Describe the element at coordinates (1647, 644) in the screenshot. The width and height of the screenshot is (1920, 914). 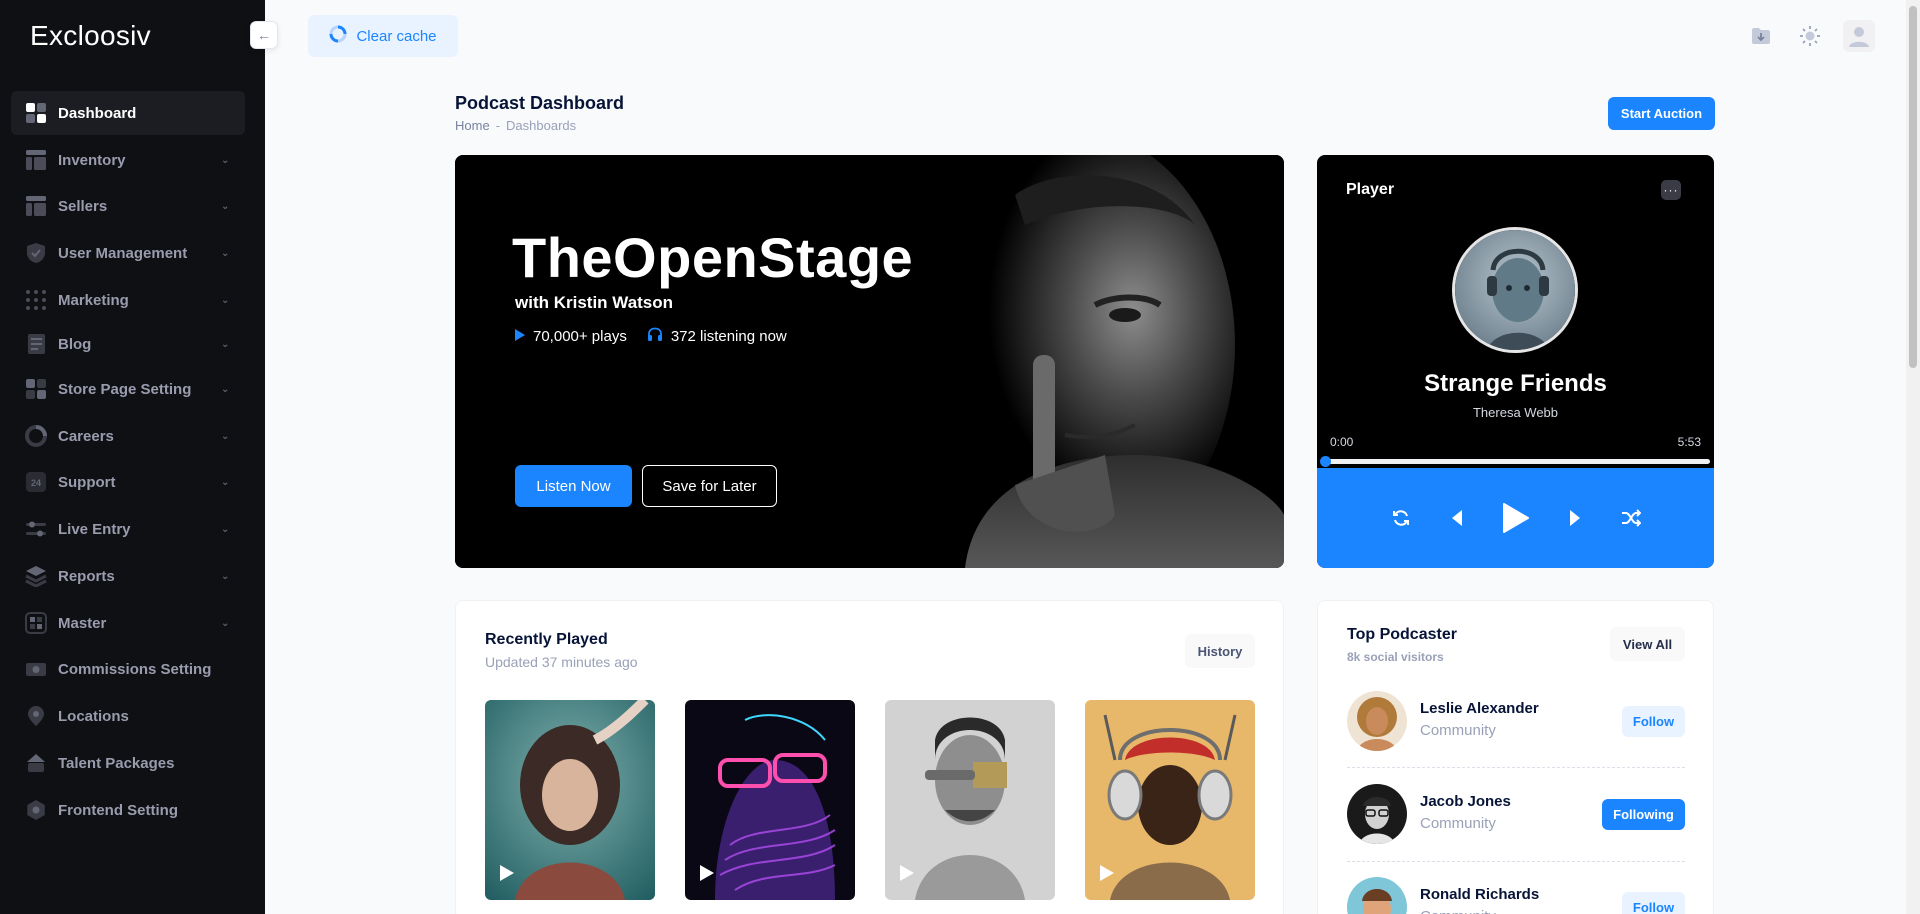
I see `view-all-button: View All` at that location.